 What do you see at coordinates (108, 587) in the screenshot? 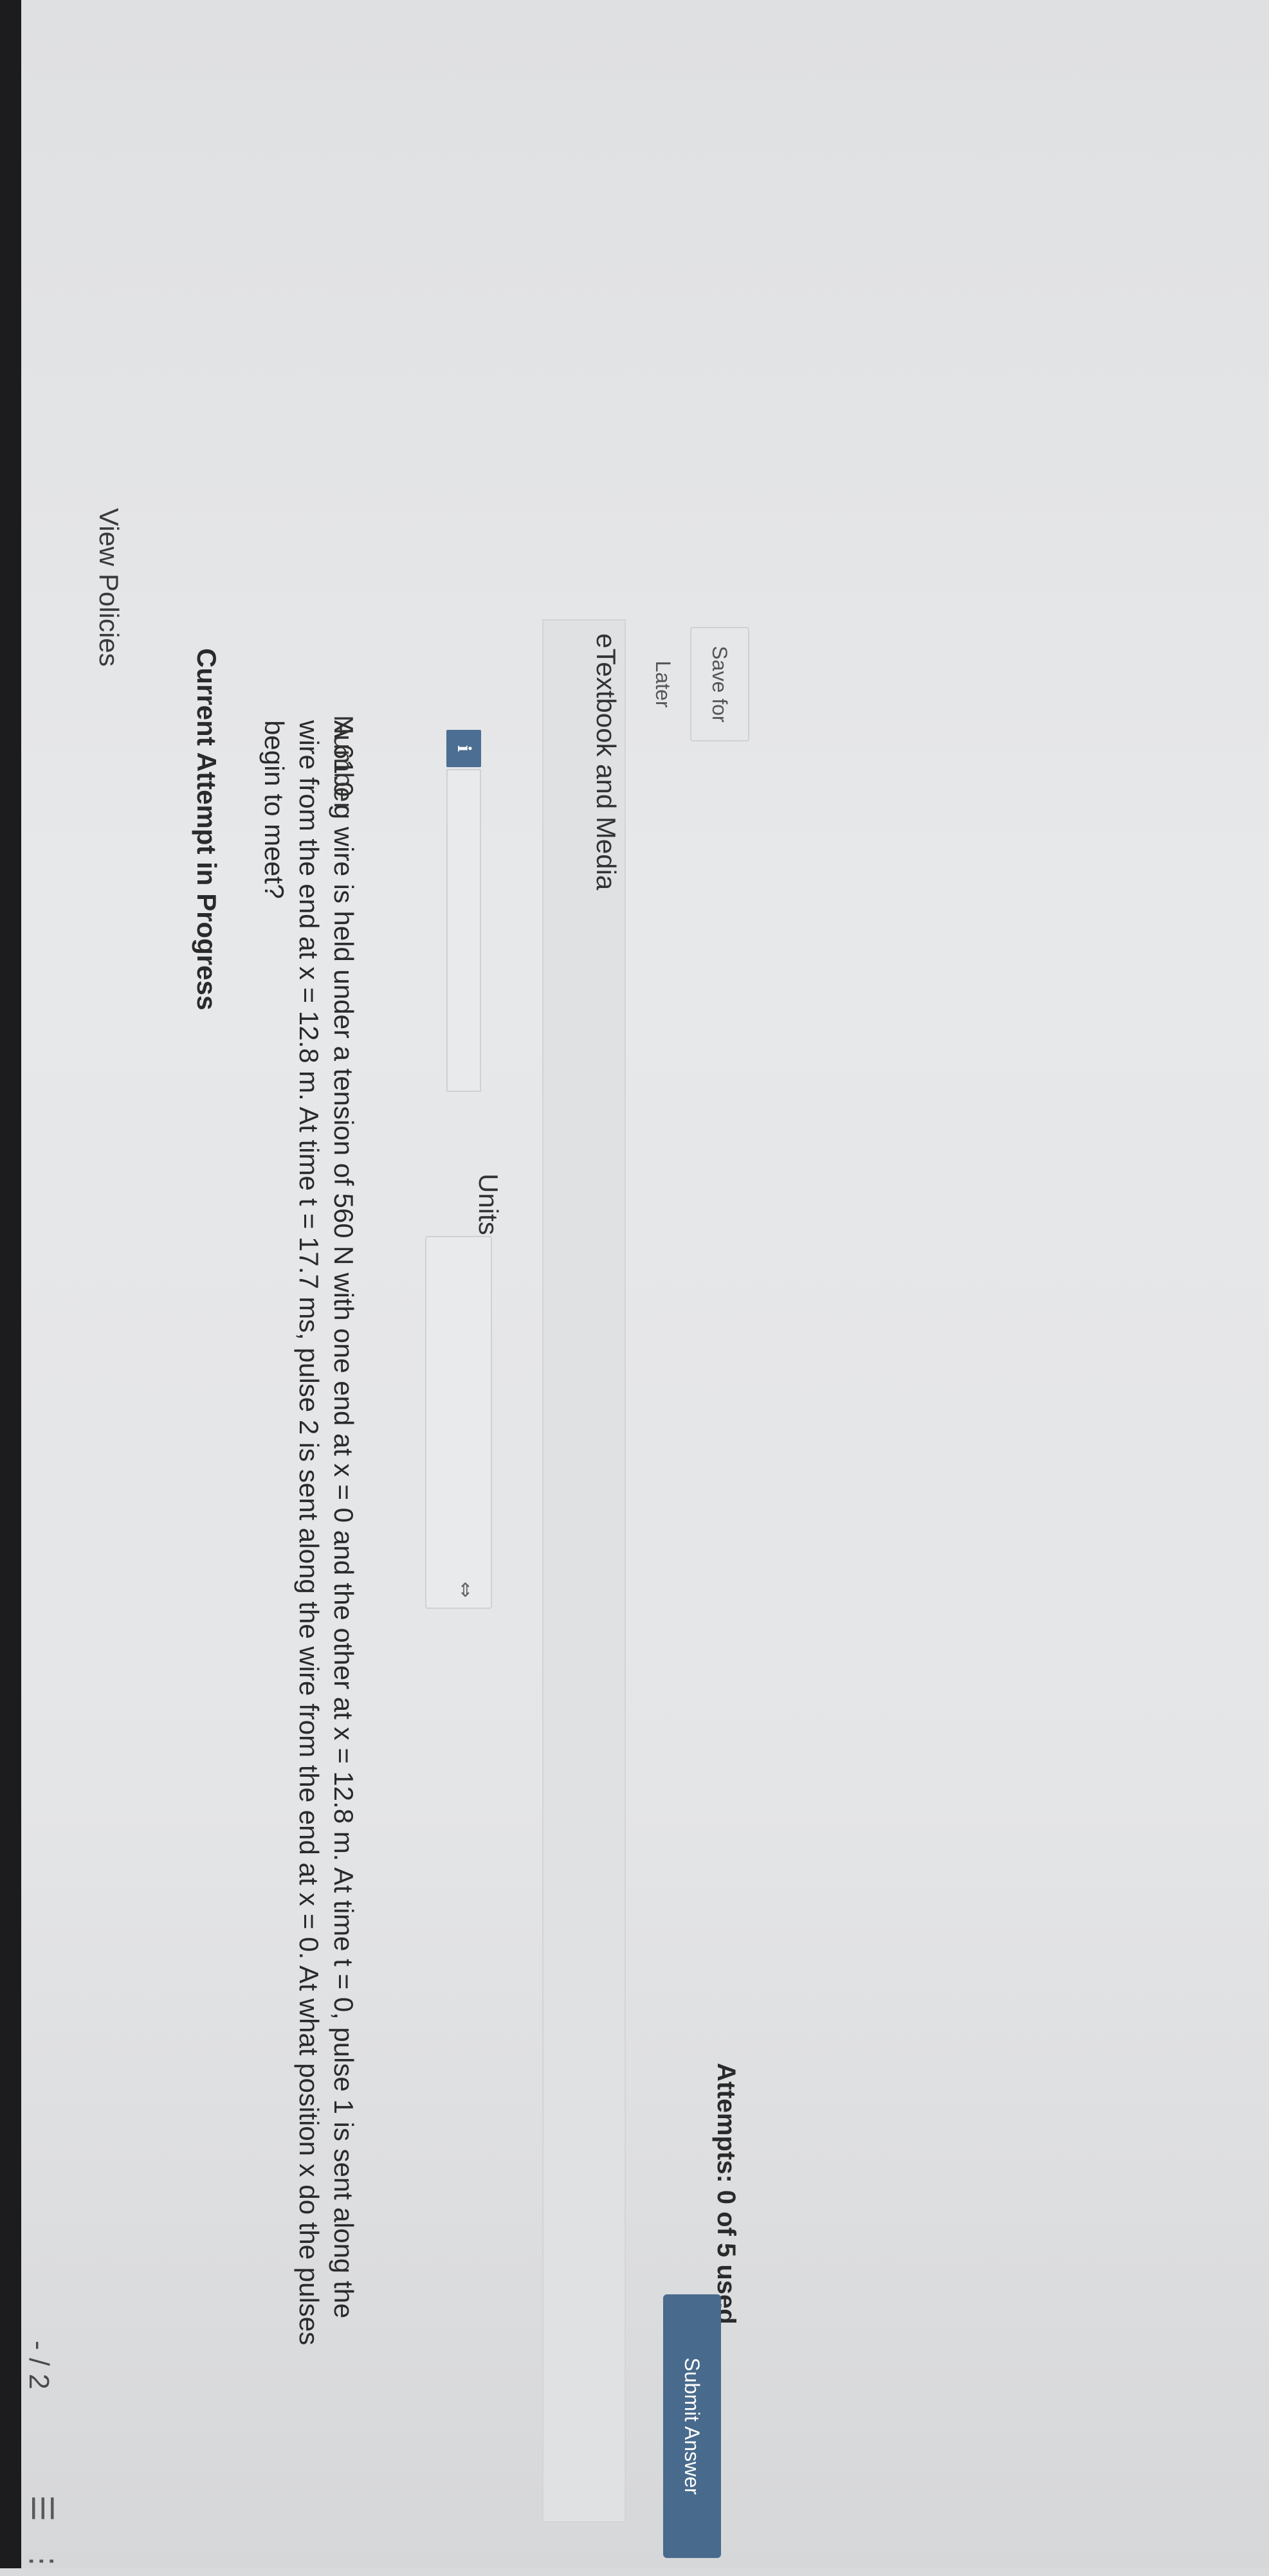
I see `view-policies-link: View Policies` at bounding box center [108, 587].